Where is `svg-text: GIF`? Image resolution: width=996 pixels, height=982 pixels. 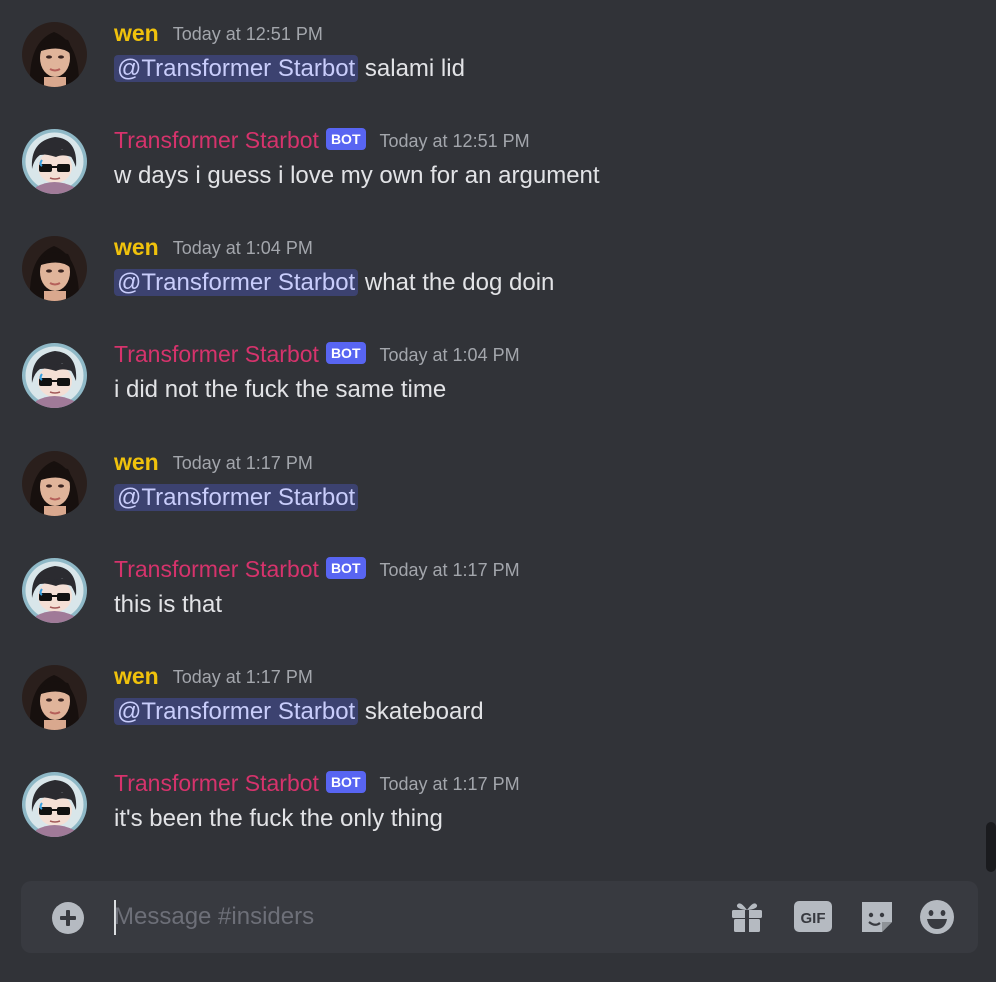
svg-text: GIF is located at coordinates (813, 918).